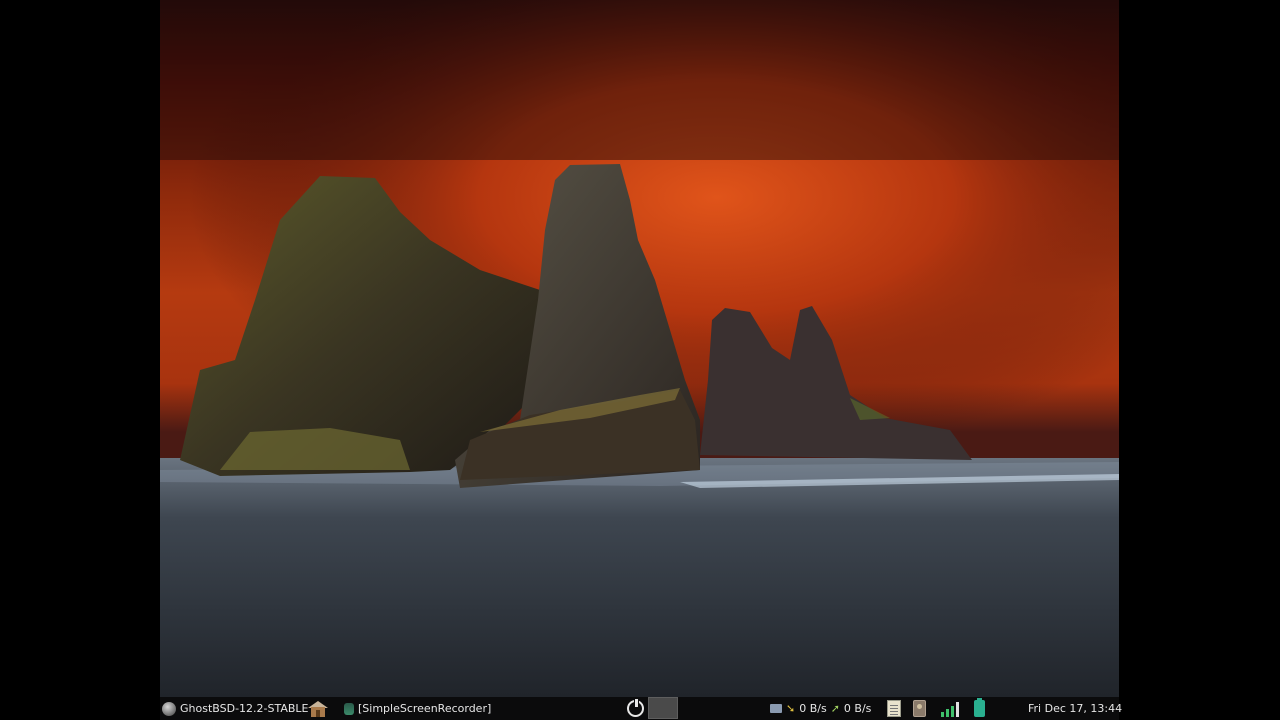  I want to click on home-folder-icon, so click(318, 708).